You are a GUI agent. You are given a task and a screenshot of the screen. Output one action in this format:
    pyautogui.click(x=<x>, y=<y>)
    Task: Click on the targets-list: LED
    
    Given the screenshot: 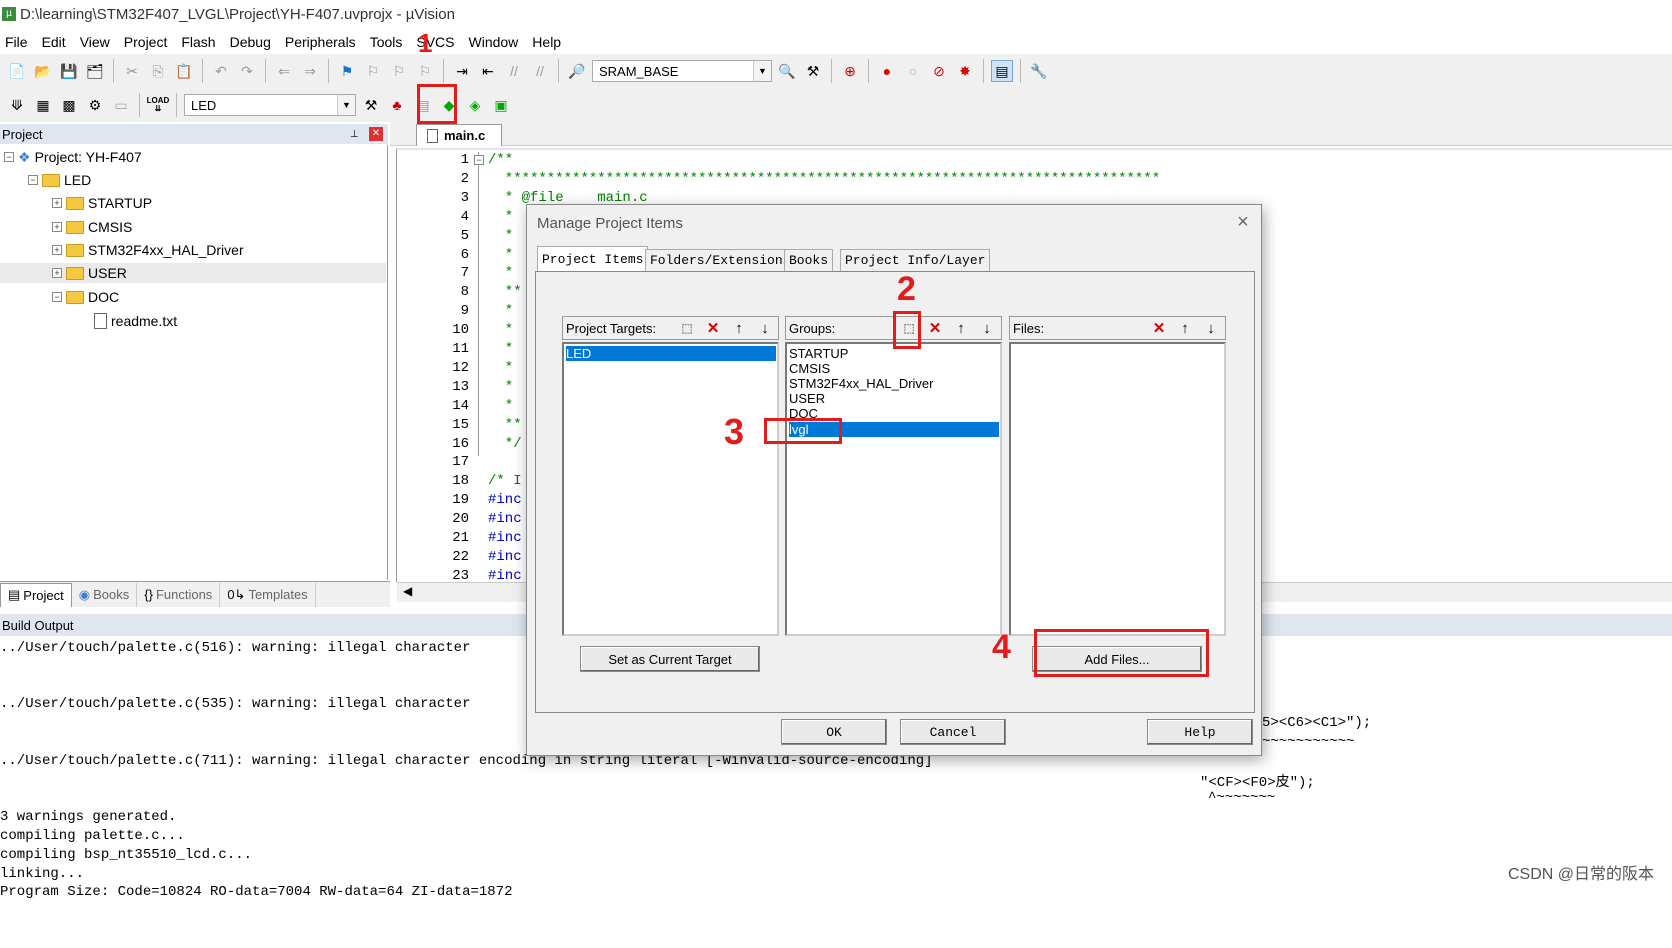 What is the action you would take?
    pyautogui.click(x=670, y=489)
    